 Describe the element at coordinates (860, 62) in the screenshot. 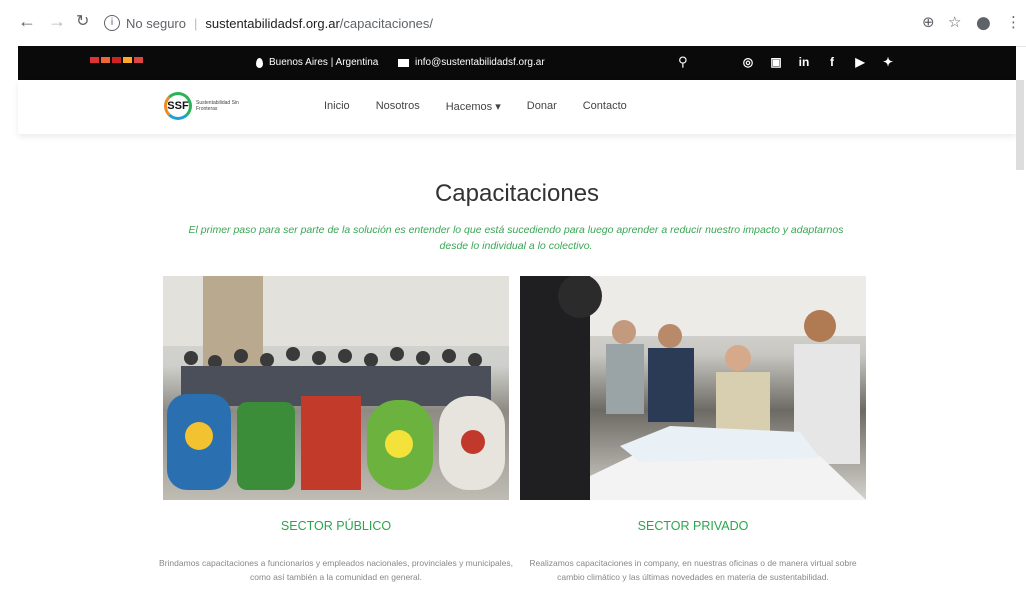

I see `youtube-icon: ▶` at that location.